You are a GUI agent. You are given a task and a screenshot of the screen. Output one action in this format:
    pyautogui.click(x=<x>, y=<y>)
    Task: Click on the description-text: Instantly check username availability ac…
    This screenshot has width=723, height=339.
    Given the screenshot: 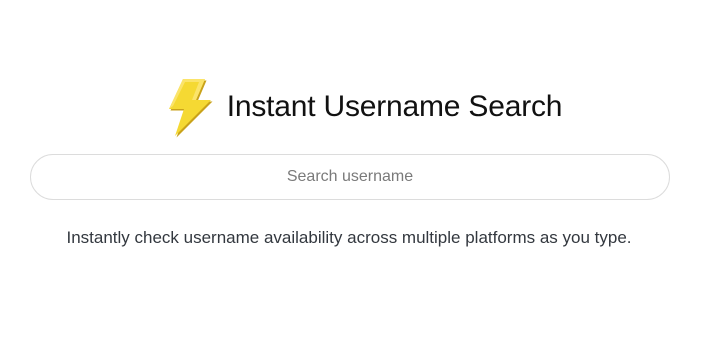 What is the action you would take?
    pyautogui.click(x=349, y=237)
    